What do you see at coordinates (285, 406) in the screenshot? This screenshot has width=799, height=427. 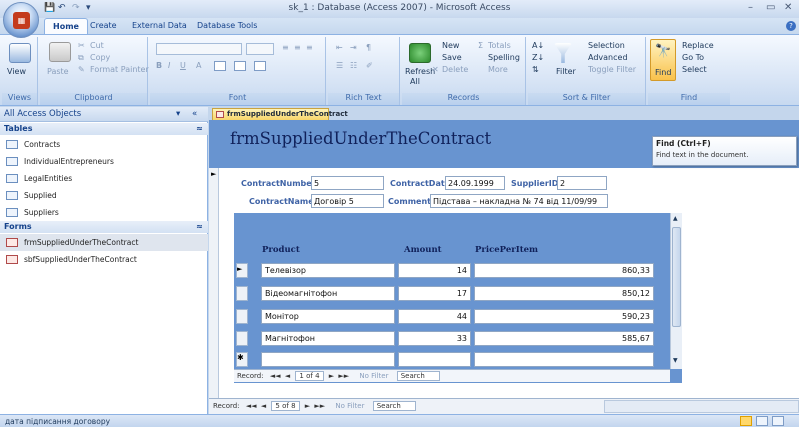 I see `record-position-field: 5 of 8` at bounding box center [285, 406].